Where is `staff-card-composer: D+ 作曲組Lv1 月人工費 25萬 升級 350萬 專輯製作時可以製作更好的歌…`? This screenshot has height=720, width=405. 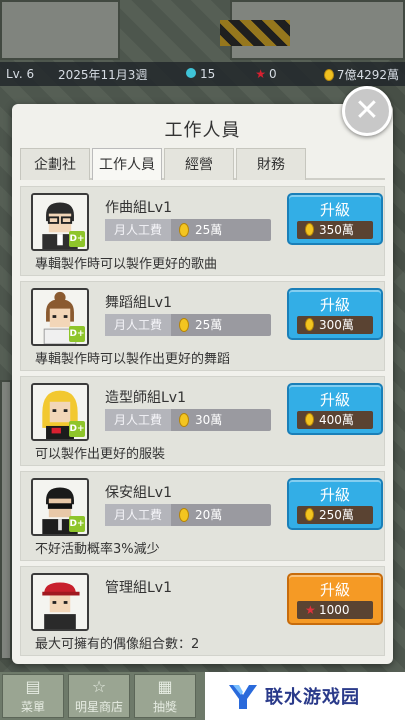
staff-card-composer: D+ 作曲組Lv1 月人工費 25萬 升級 350萬 專輯製作時可以製作更好的歌… is located at coordinates (202, 231).